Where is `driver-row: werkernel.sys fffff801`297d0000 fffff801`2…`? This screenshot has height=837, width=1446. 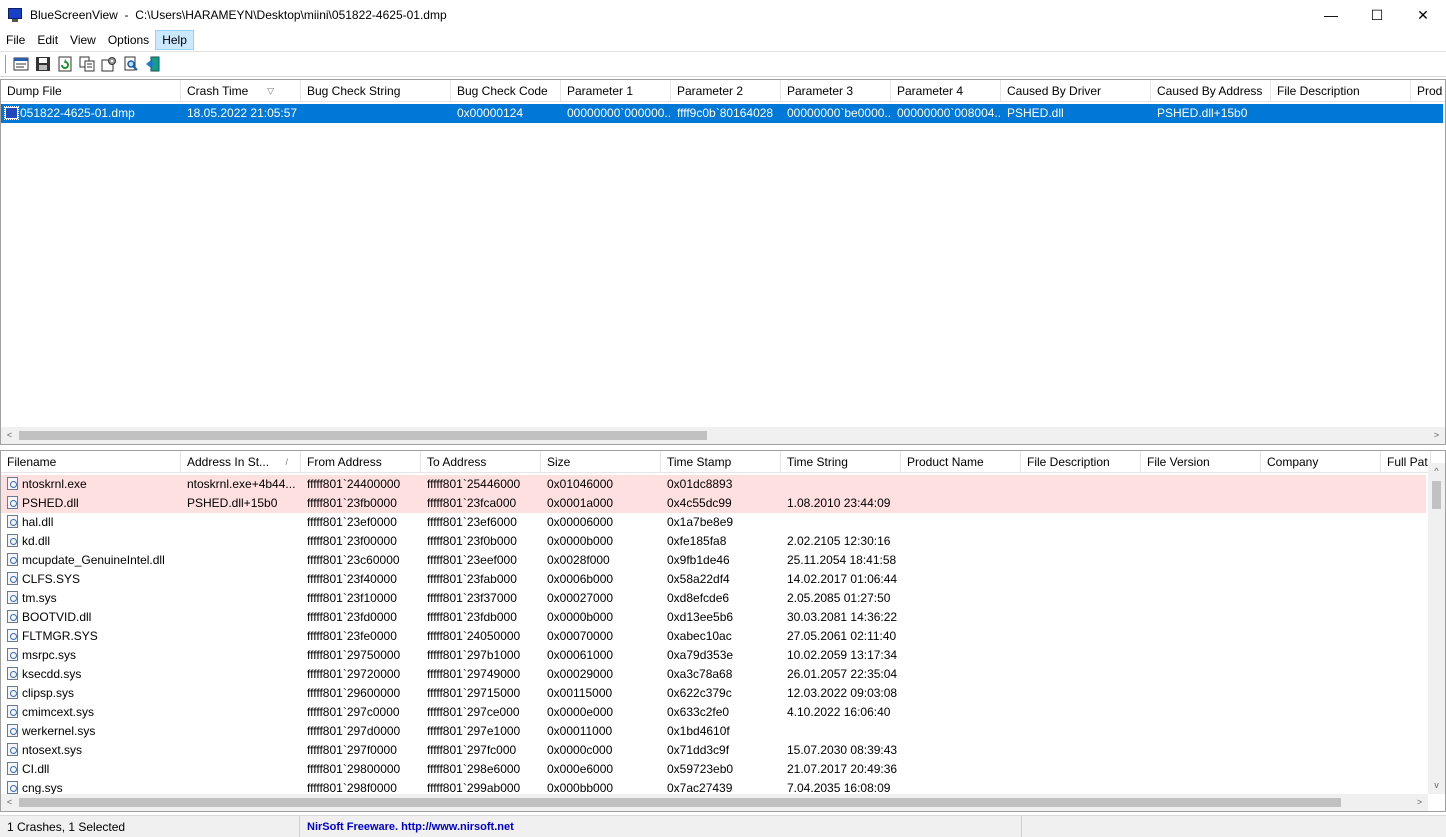 driver-row: werkernel.sys fffff801`297d0000 fffff801`2… is located at coordinates (713, 731).